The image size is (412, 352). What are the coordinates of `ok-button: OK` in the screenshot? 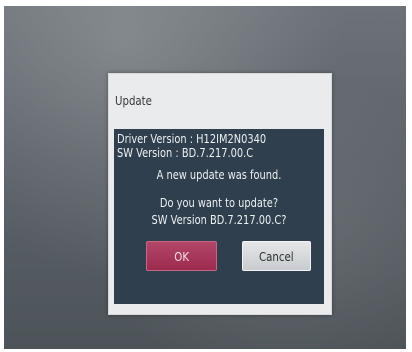 It's located at (181, 256).